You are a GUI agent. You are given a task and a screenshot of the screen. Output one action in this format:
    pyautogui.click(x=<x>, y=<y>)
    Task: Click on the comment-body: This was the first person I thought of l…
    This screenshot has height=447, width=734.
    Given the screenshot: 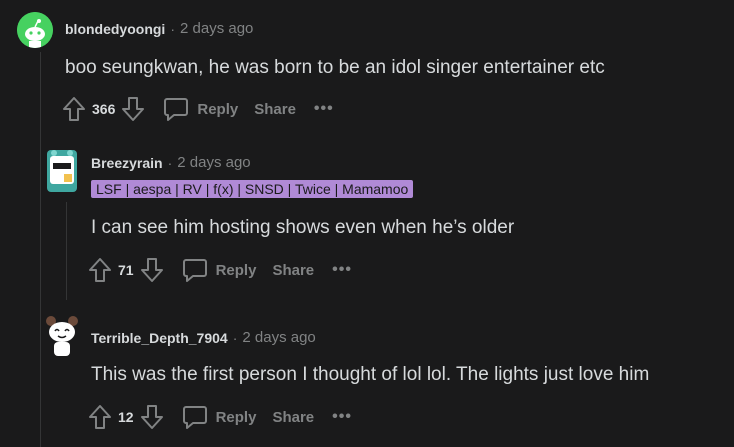 What is the action you would take?
    pyautogui.click(x=370, y=374)
    